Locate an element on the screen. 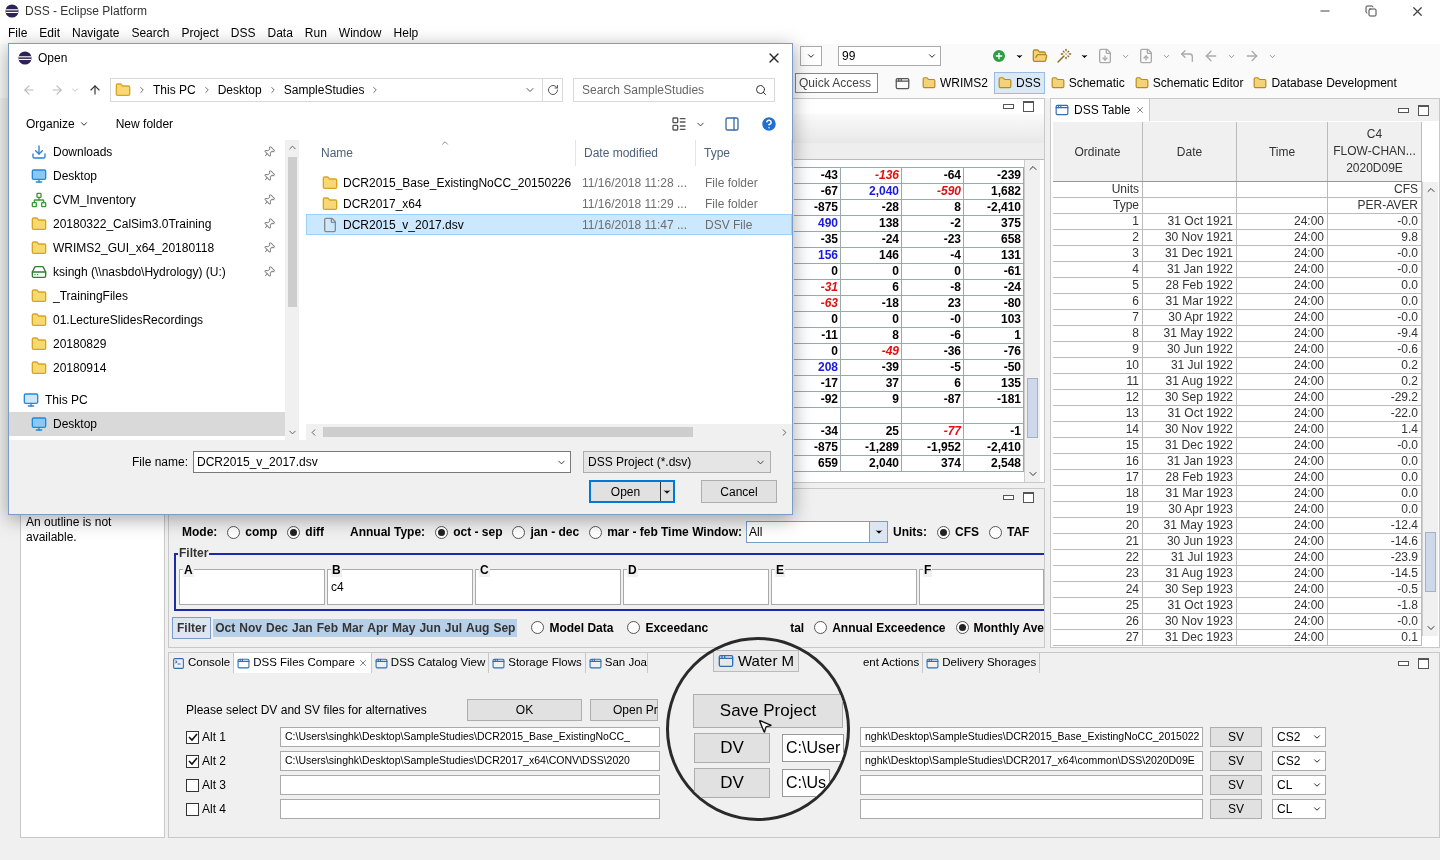  nav-item: CVM_Inventory is located at coordinates (147, 200).